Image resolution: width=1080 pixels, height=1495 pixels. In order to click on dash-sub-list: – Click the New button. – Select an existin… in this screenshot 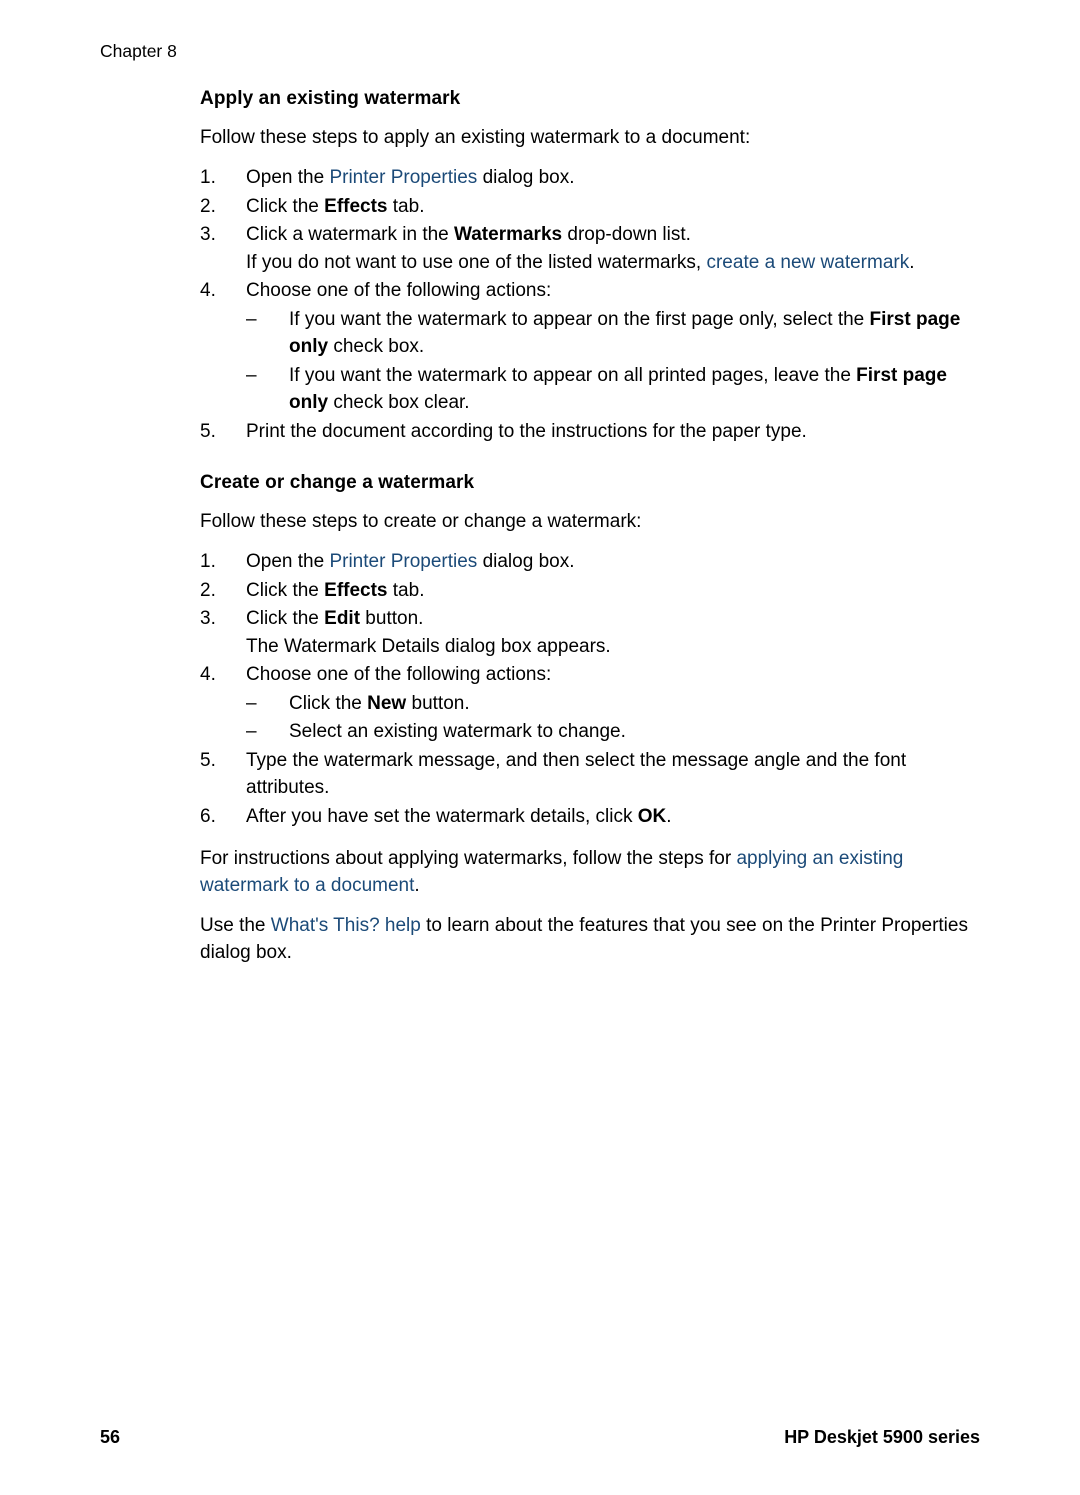, I will do `click(613, 718)`.